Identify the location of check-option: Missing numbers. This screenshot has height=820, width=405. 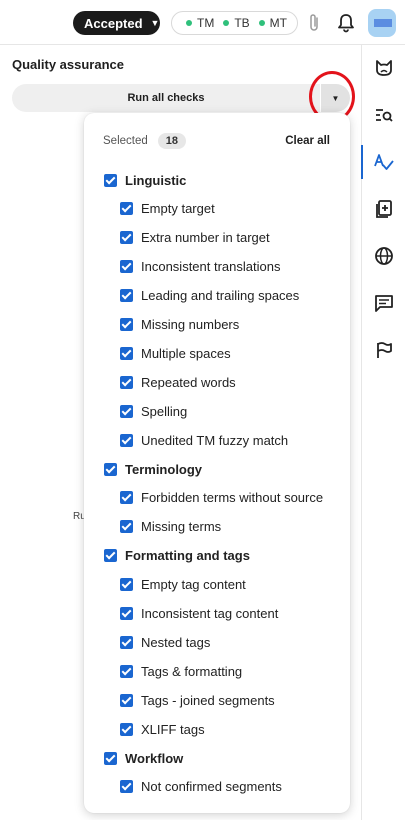
(179, 325).